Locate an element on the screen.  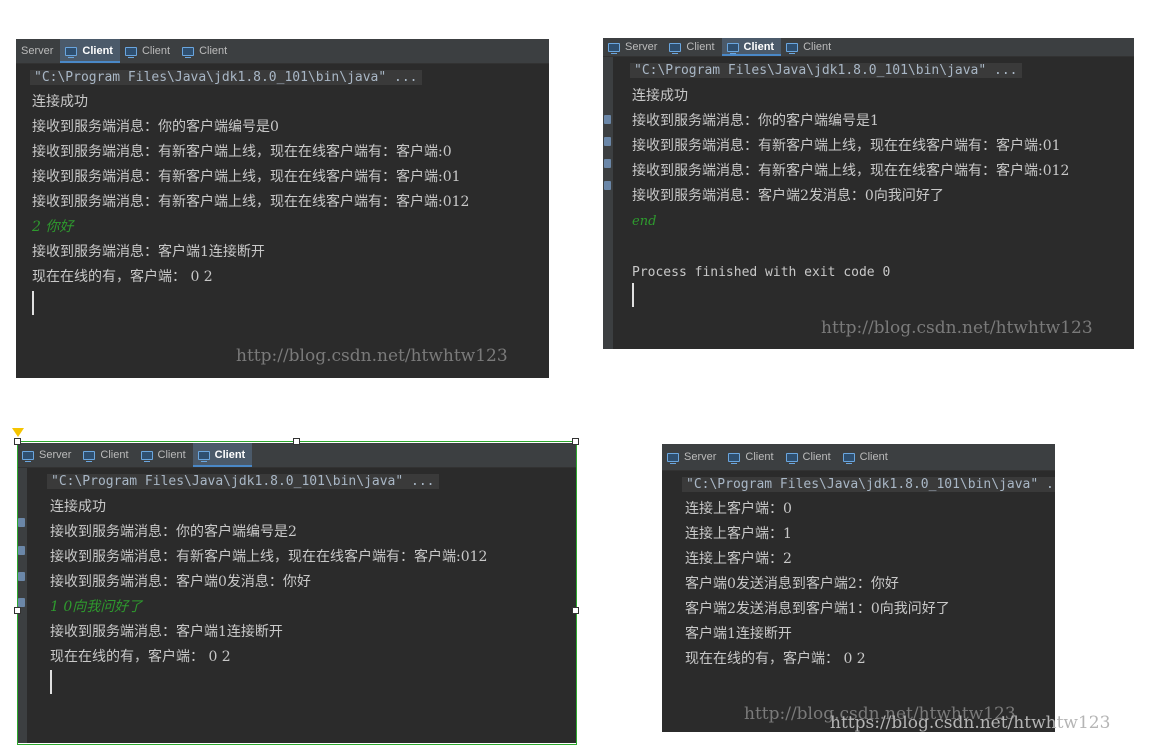
site-watermark: https://blog.csdn.net/htwhtw123 is located at coordinates (970, 723).